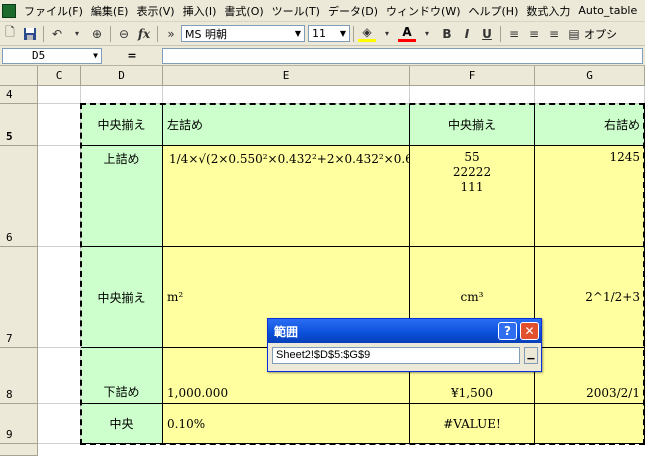 The height and width of the screenshot is (456, 645). Describe the element at coordinates (97, 34) in the screenshot. I see `zoom-in-icon: ⊕` at that location.